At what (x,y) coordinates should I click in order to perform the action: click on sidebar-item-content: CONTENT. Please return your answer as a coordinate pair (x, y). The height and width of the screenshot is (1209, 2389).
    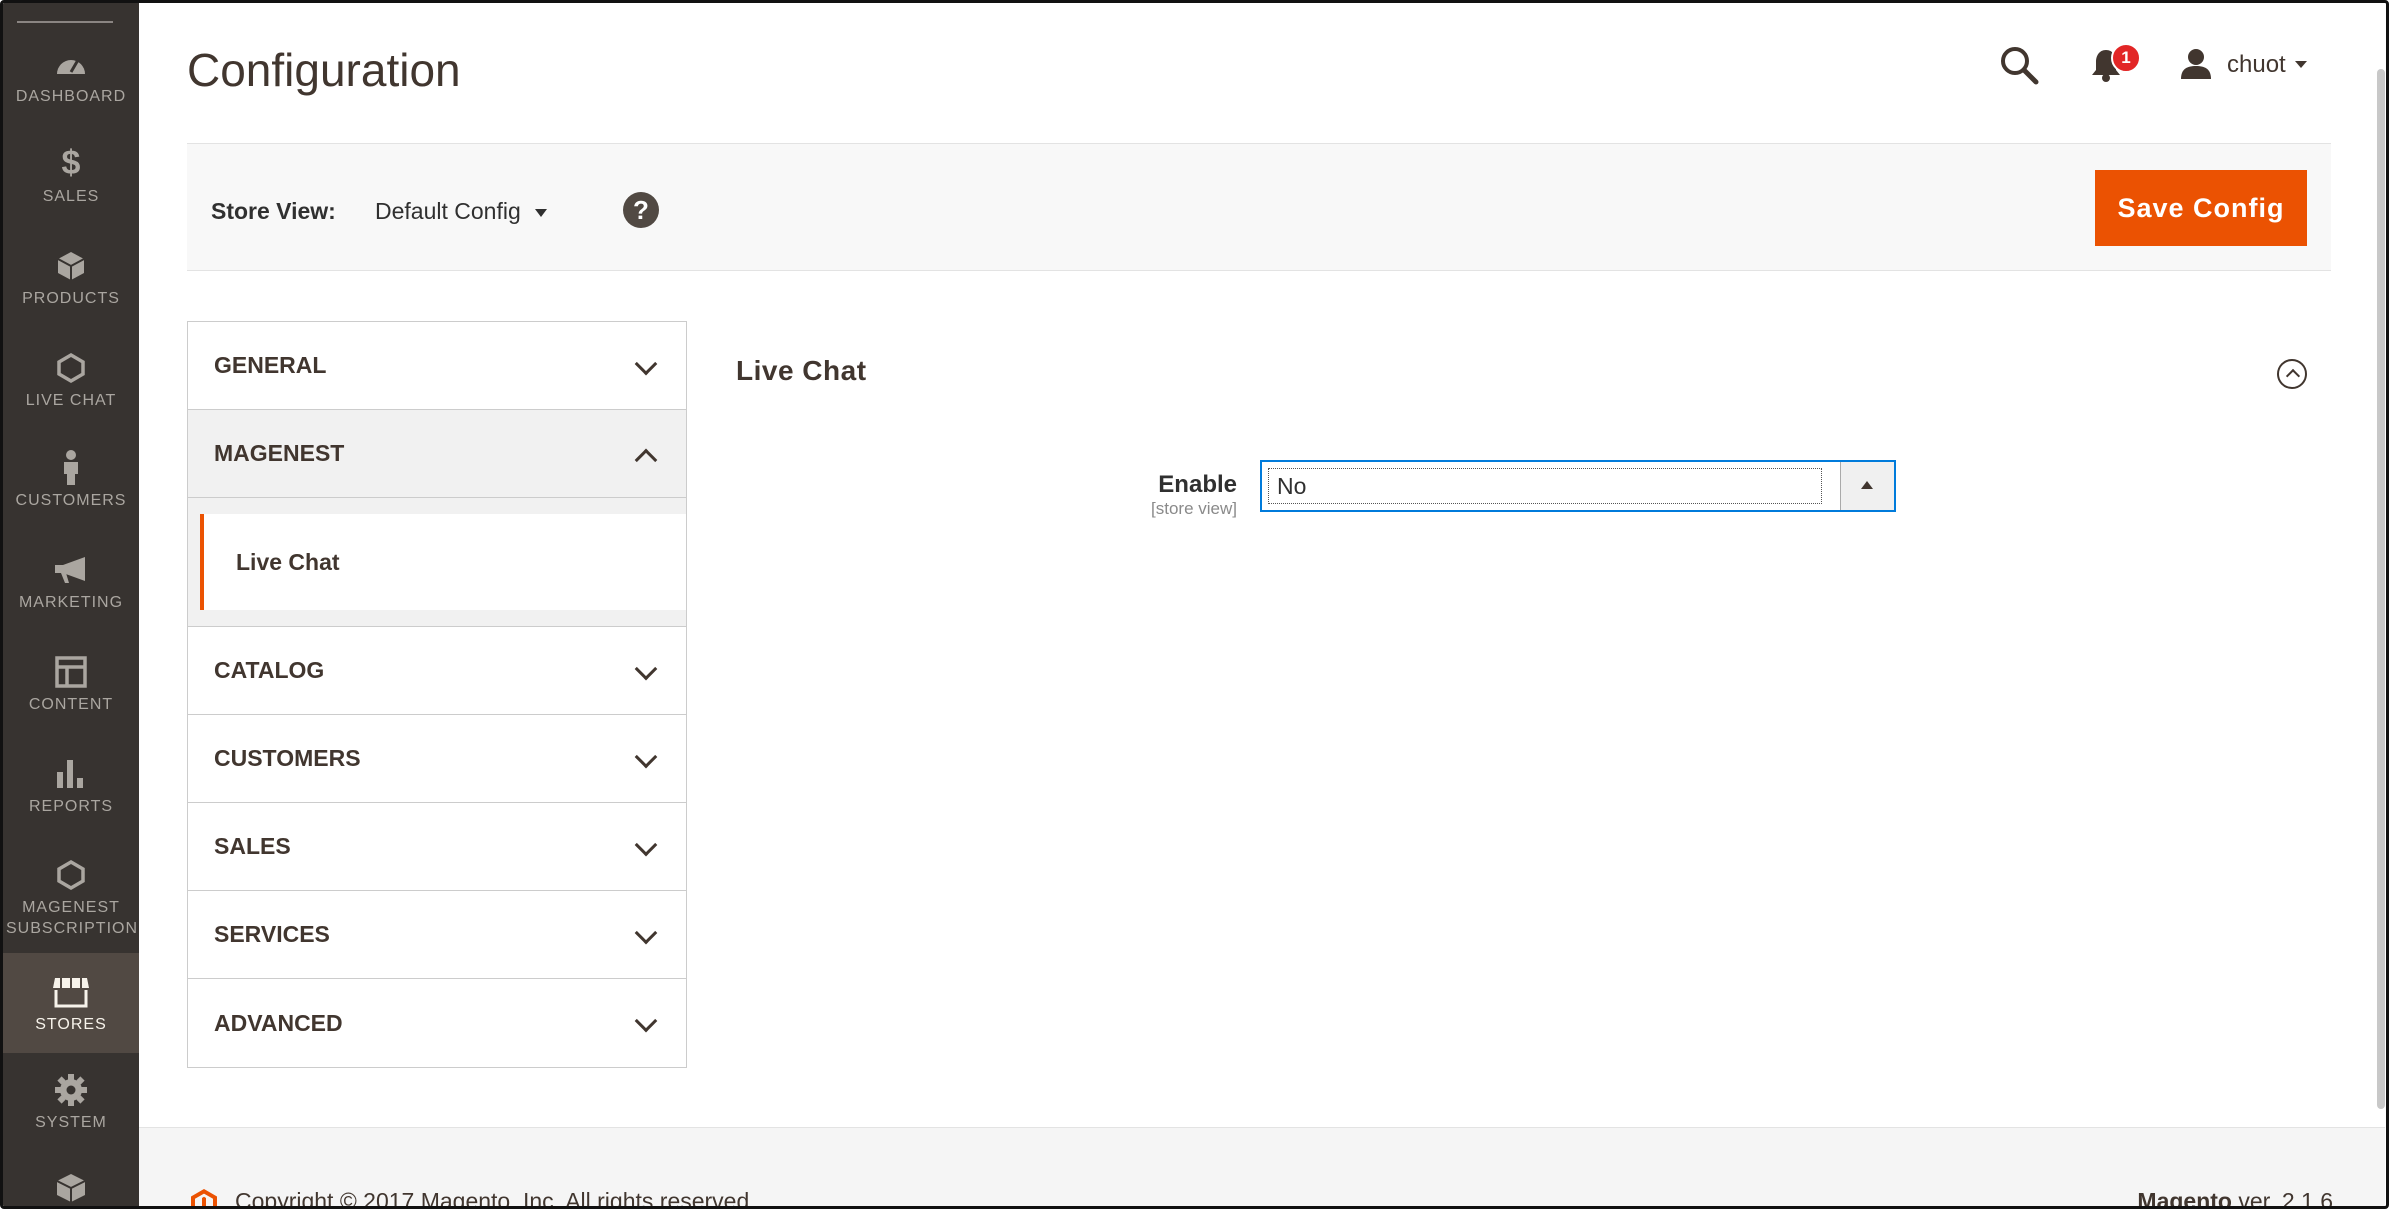
    Looking at the image, I should click on (71, 683).